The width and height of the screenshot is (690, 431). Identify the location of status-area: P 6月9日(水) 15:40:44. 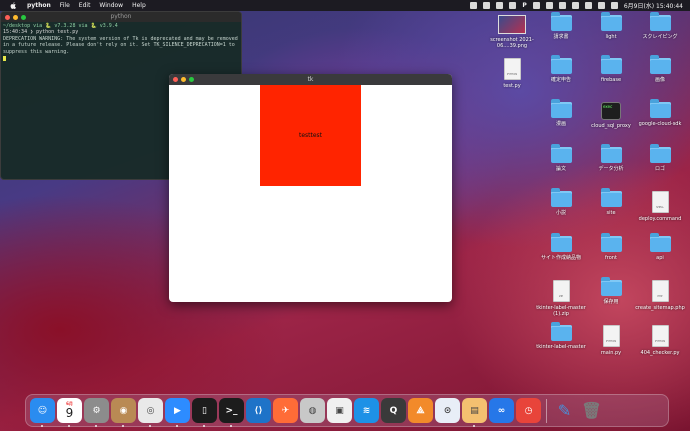
(576, 5).